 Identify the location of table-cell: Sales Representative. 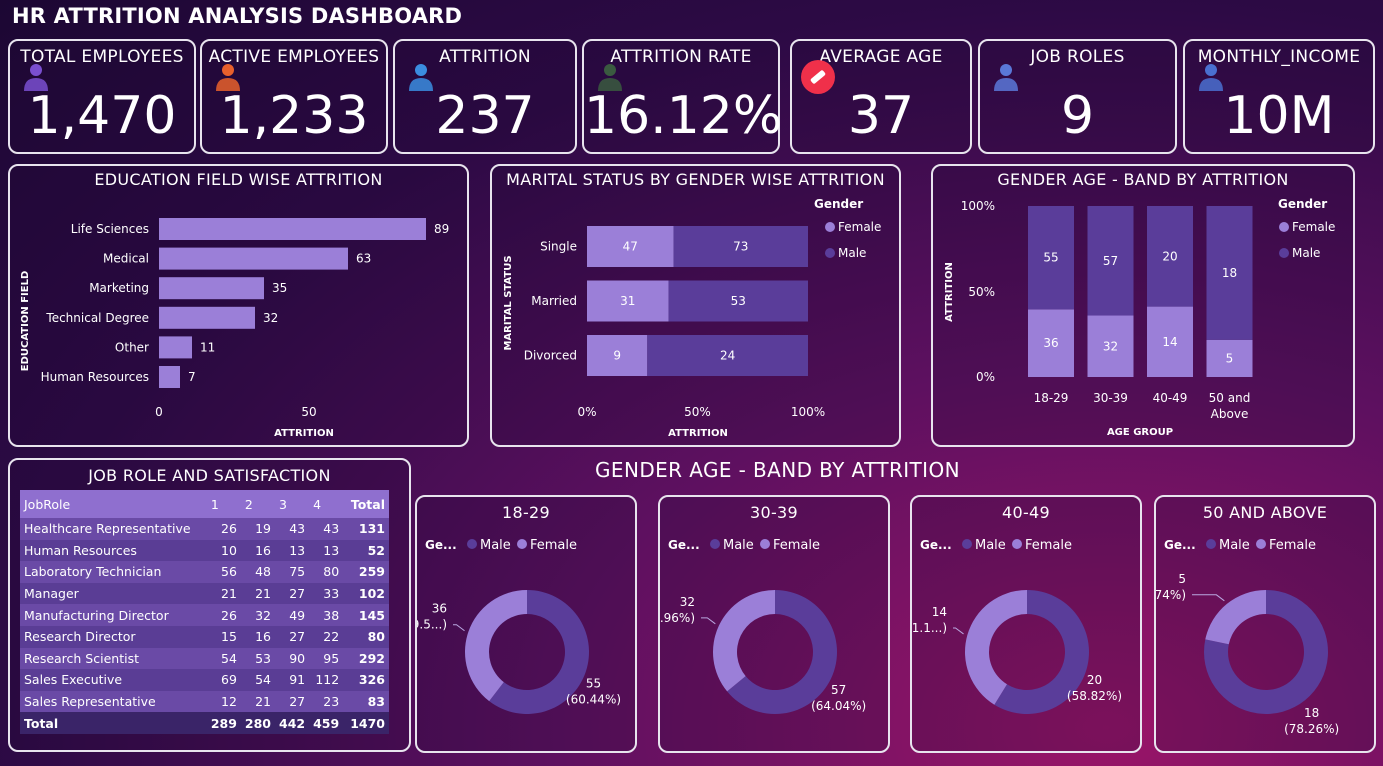
(113, 701).